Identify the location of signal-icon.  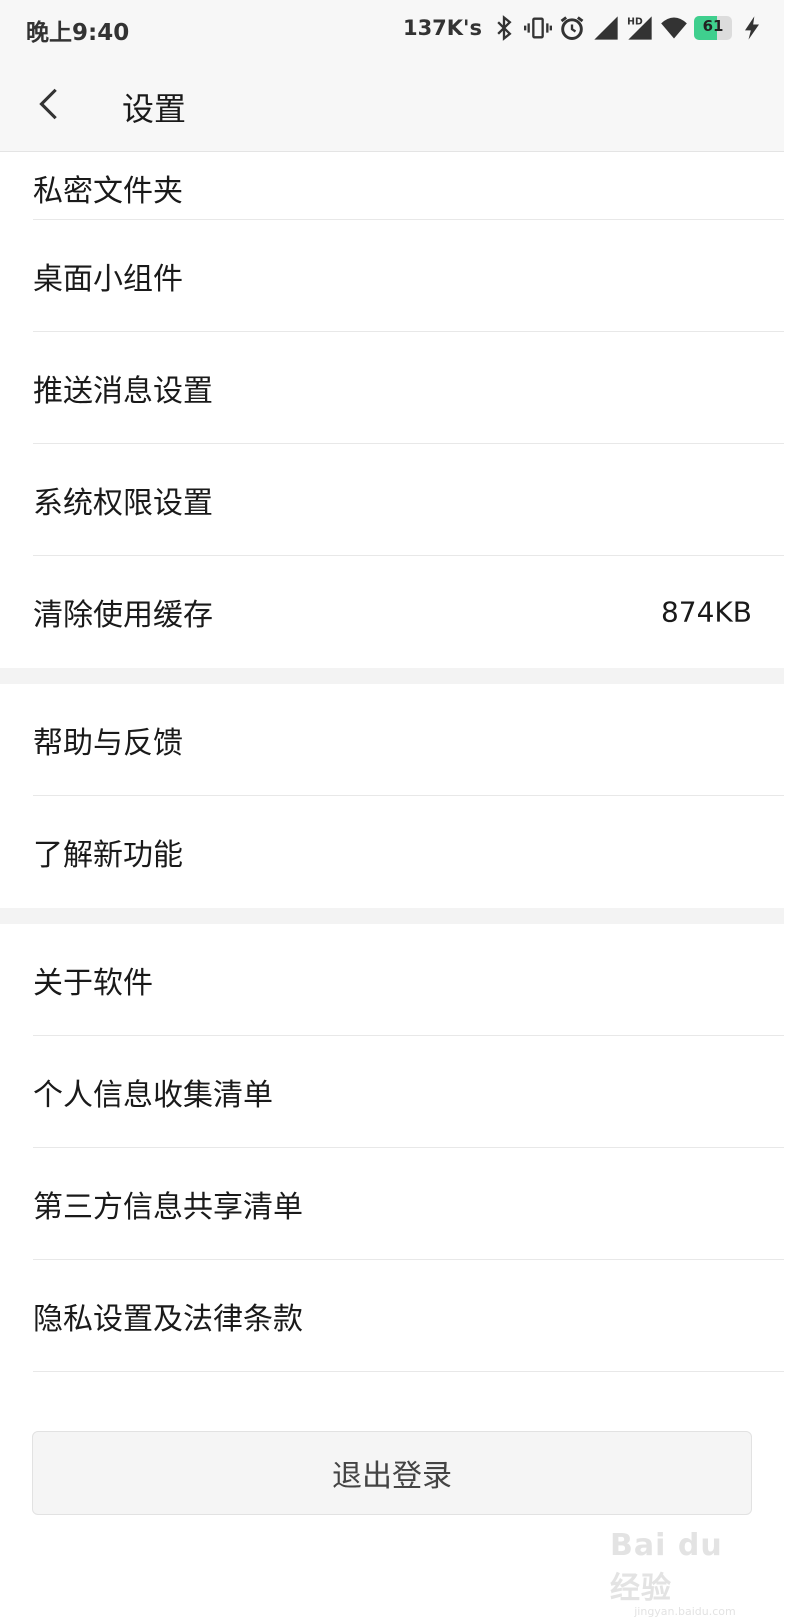
(606, 28).